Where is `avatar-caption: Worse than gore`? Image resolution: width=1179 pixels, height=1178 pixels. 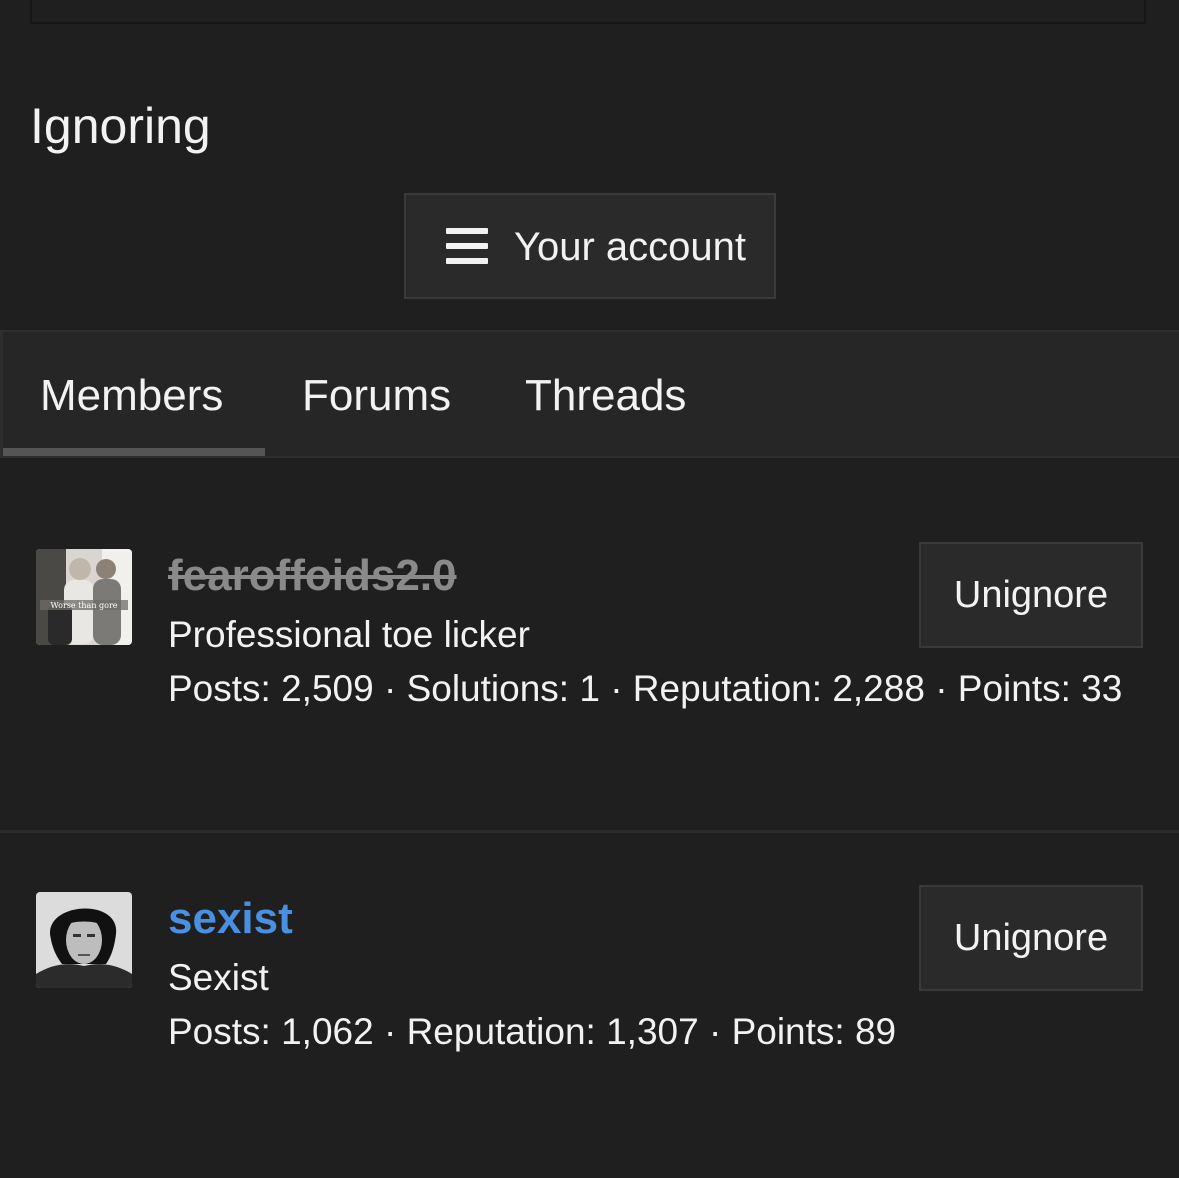 avatar-caption: Worse than gore is located at coordinates (83, 605).